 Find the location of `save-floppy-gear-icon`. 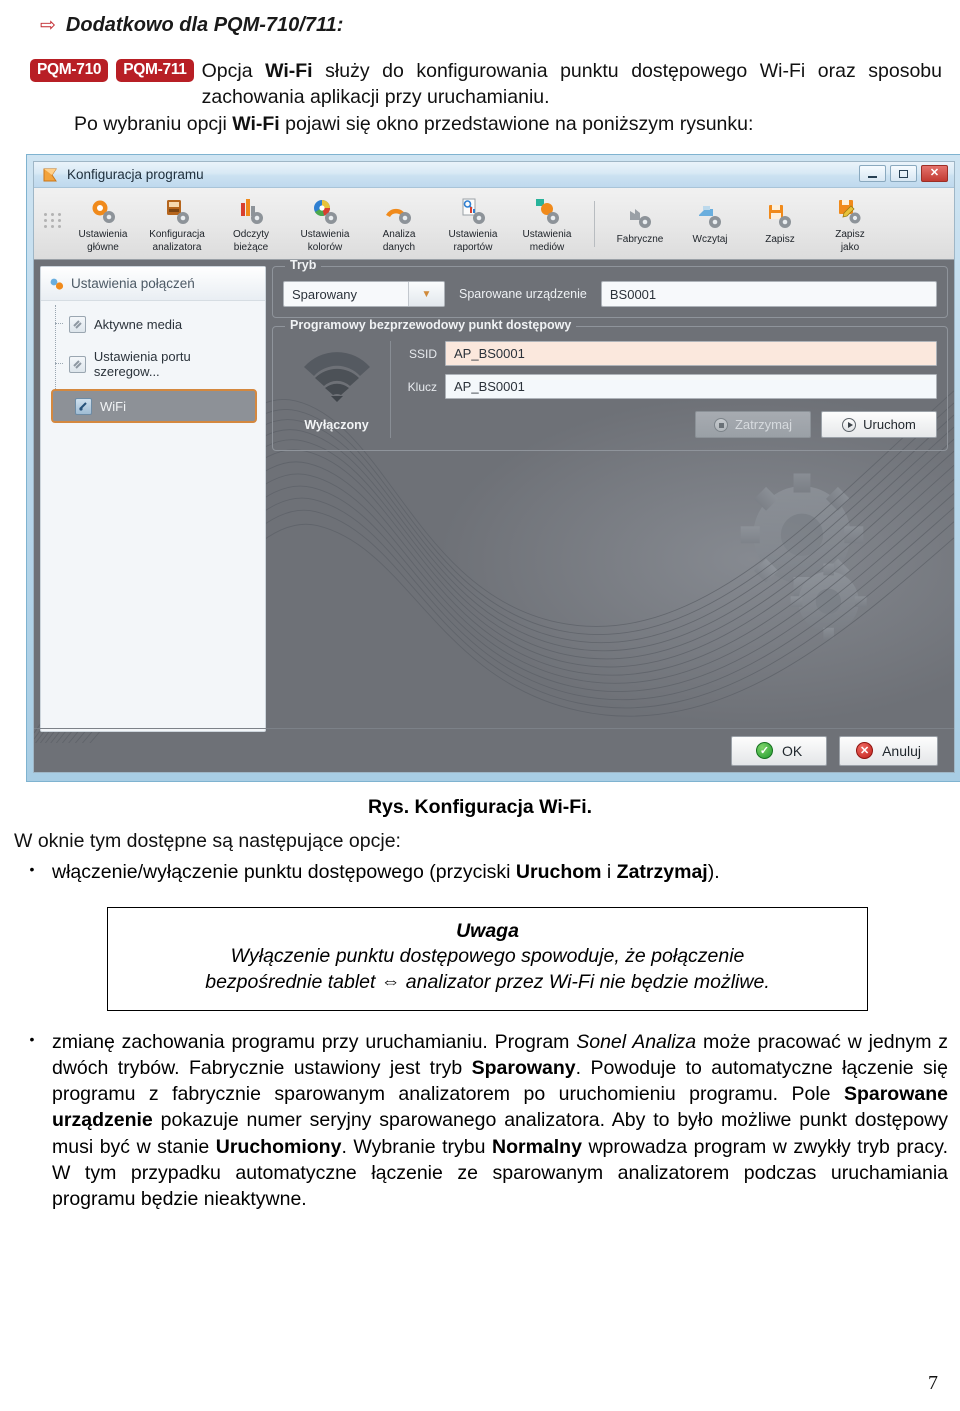

save-floppy-gear-icon is located at coordinates (780, 217).